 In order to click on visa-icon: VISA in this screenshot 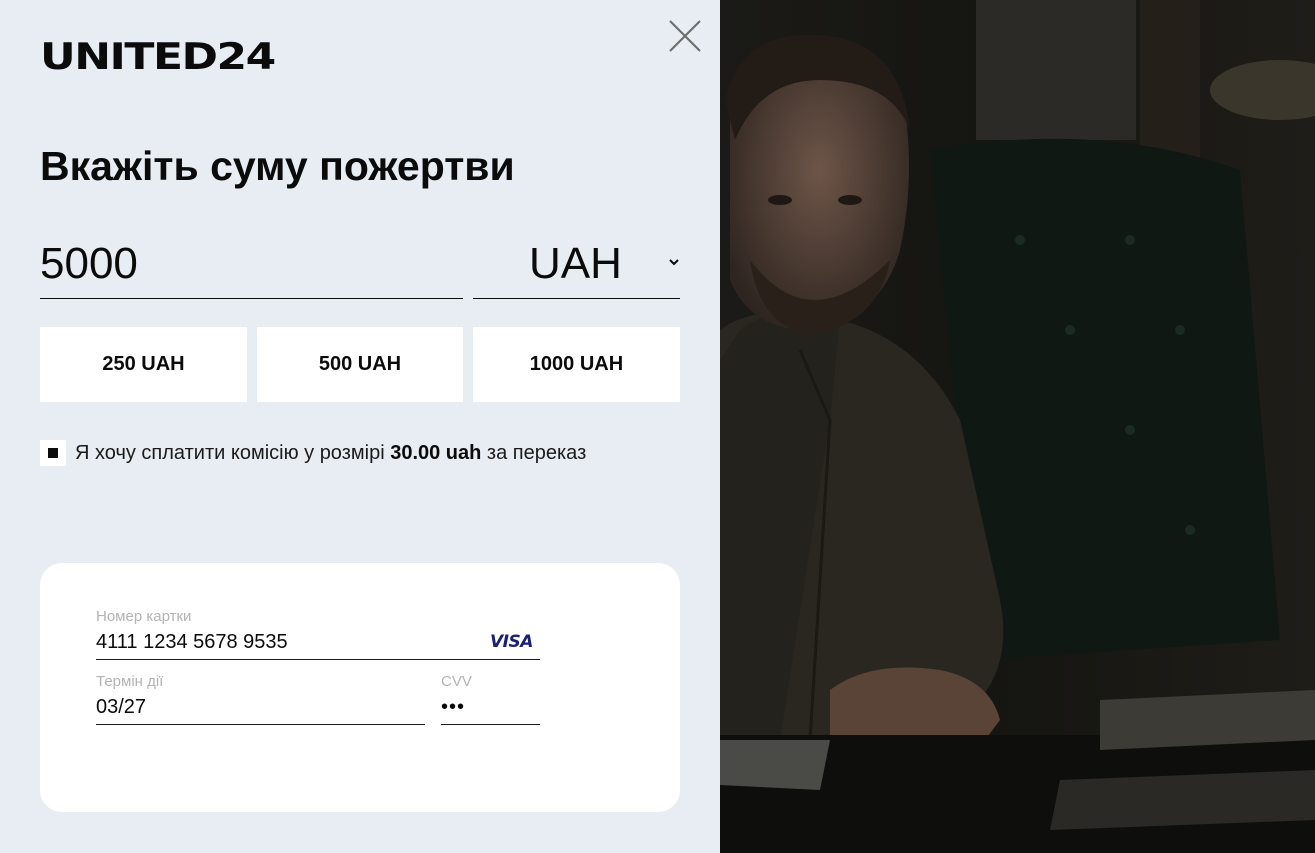, I will do `click(511, 642)`.